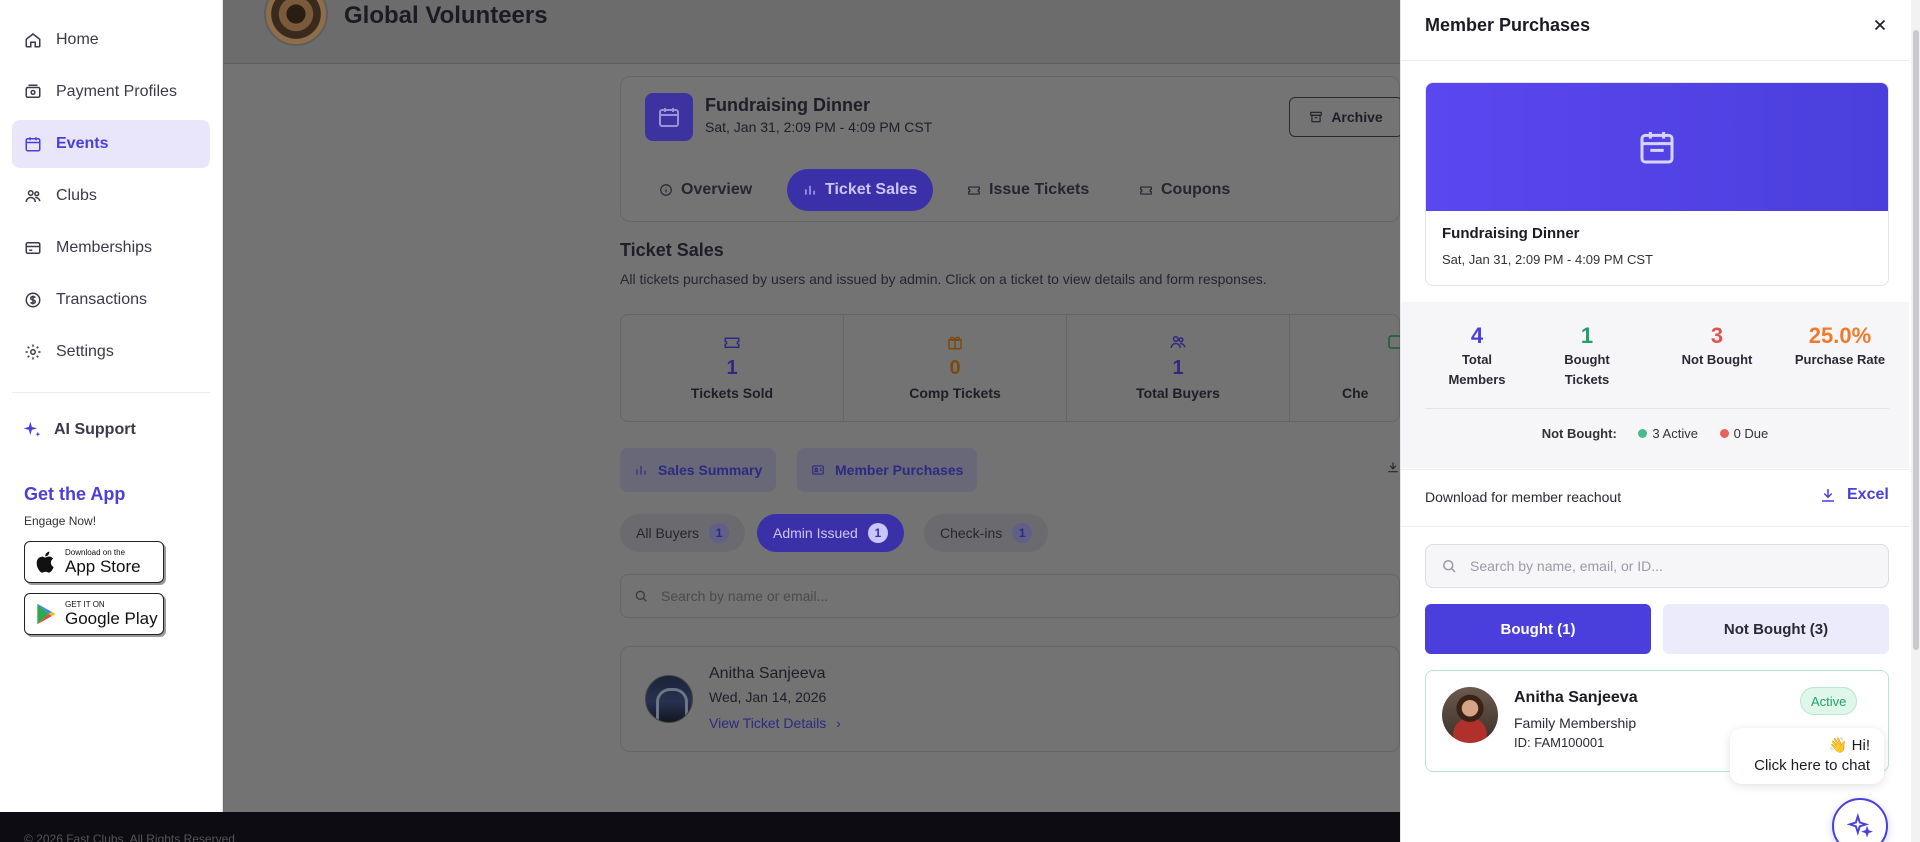 The width and height of the screenshot is (1920, 842). I want to click on excel-download-button: Excel, so click(1854, 495).